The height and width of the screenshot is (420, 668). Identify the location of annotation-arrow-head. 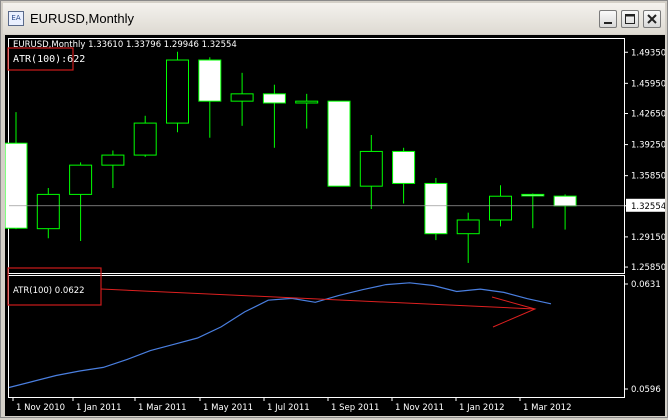
(514, 312).